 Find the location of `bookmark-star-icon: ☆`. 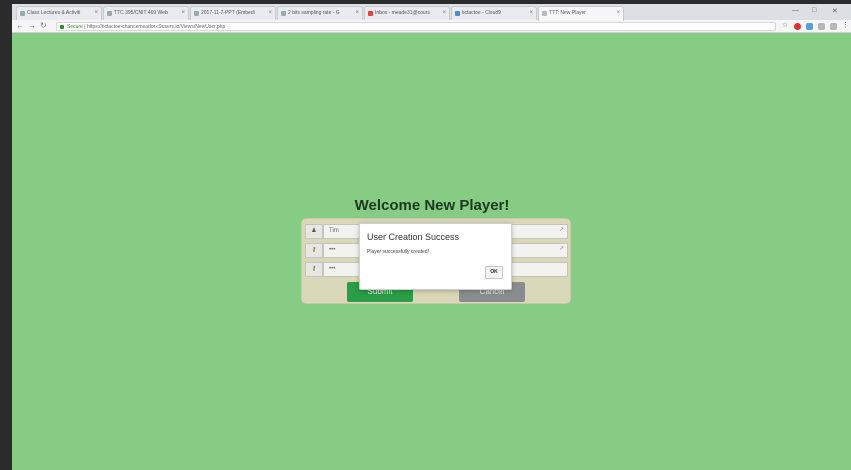

bookmark-star-icon: ☆ is located at coordinates (785, 25).